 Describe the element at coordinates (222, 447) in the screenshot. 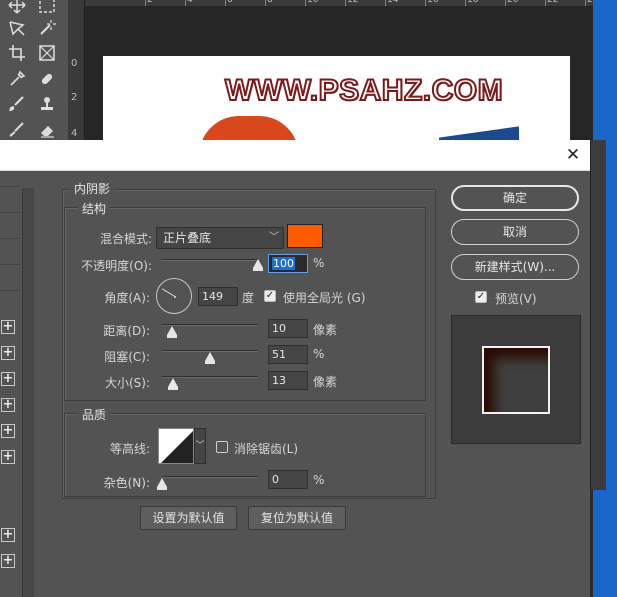

I see `anti-alias-checkbox` at that location.